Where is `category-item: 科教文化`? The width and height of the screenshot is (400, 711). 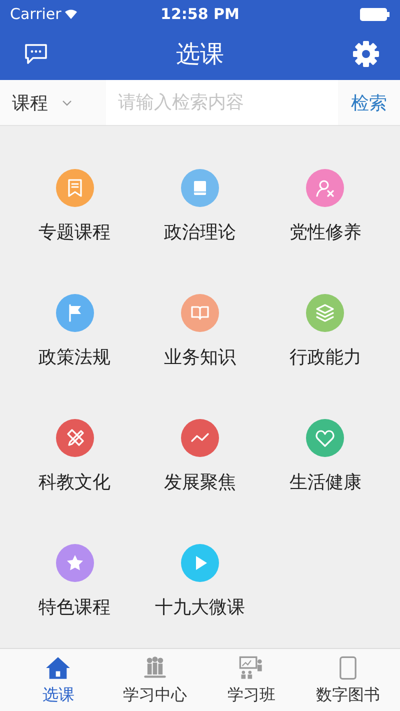 category-item: 科教文化 is located at coordinates (75, 438).